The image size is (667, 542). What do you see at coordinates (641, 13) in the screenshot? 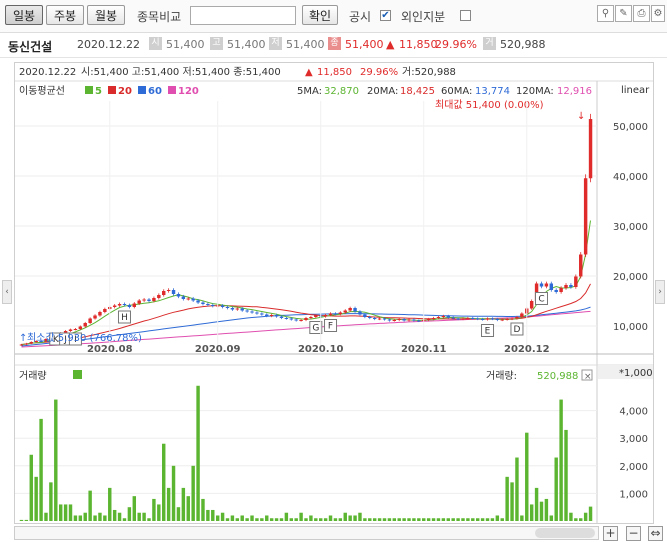
I see `print-icon: ⎙` at bounding box center [641, 13].